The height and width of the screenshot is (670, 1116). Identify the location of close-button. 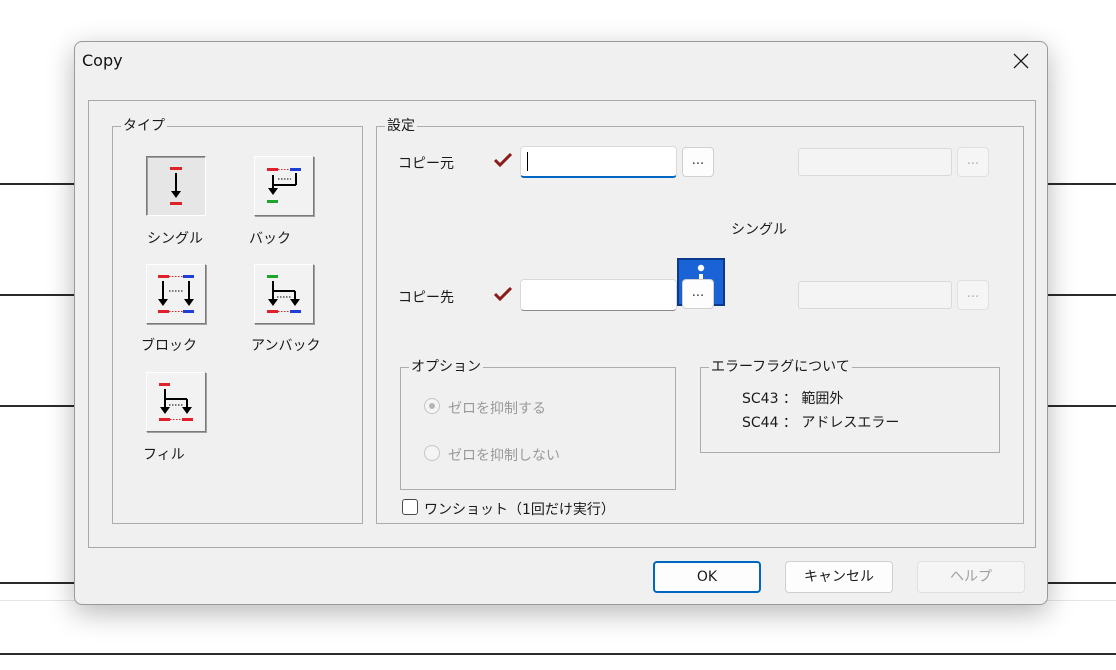
(1021, 61).